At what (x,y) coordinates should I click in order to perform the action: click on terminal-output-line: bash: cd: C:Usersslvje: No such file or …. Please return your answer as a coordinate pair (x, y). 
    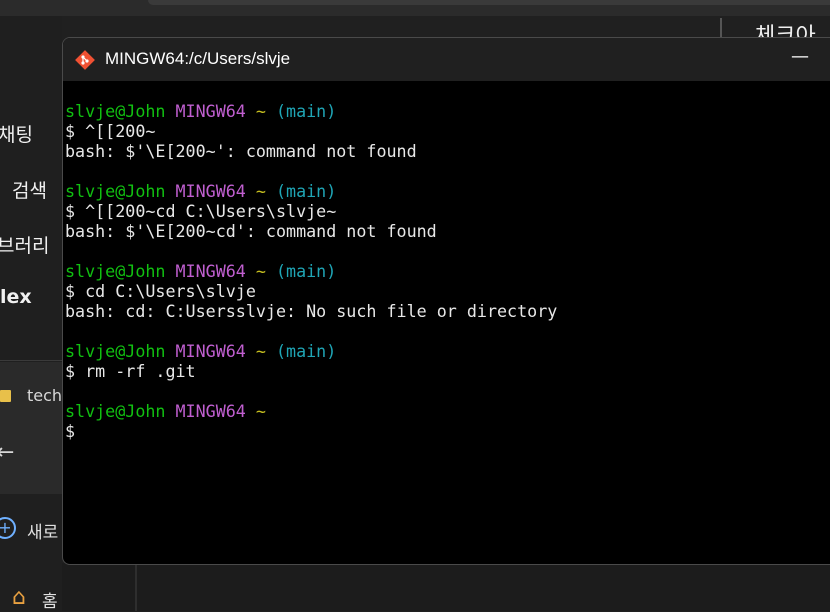
    Looking at the image, I should click on (311, 311).